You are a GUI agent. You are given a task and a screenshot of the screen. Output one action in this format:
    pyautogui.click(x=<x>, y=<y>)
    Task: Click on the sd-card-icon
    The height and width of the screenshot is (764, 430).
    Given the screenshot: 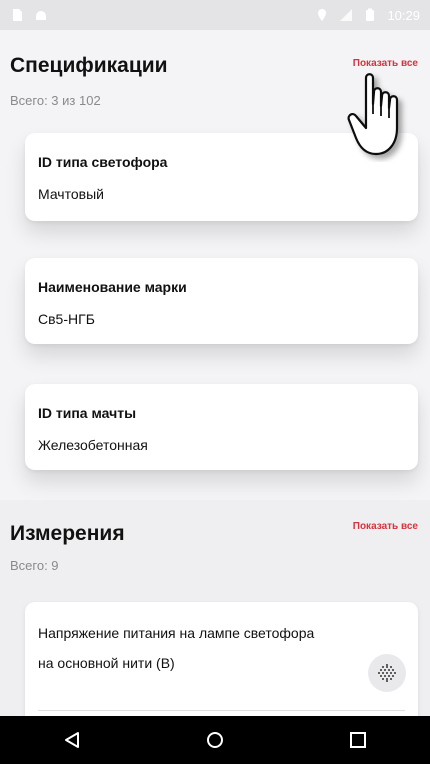 What is the action you would take?
    pyautogui.click(x=17, y=15)
    